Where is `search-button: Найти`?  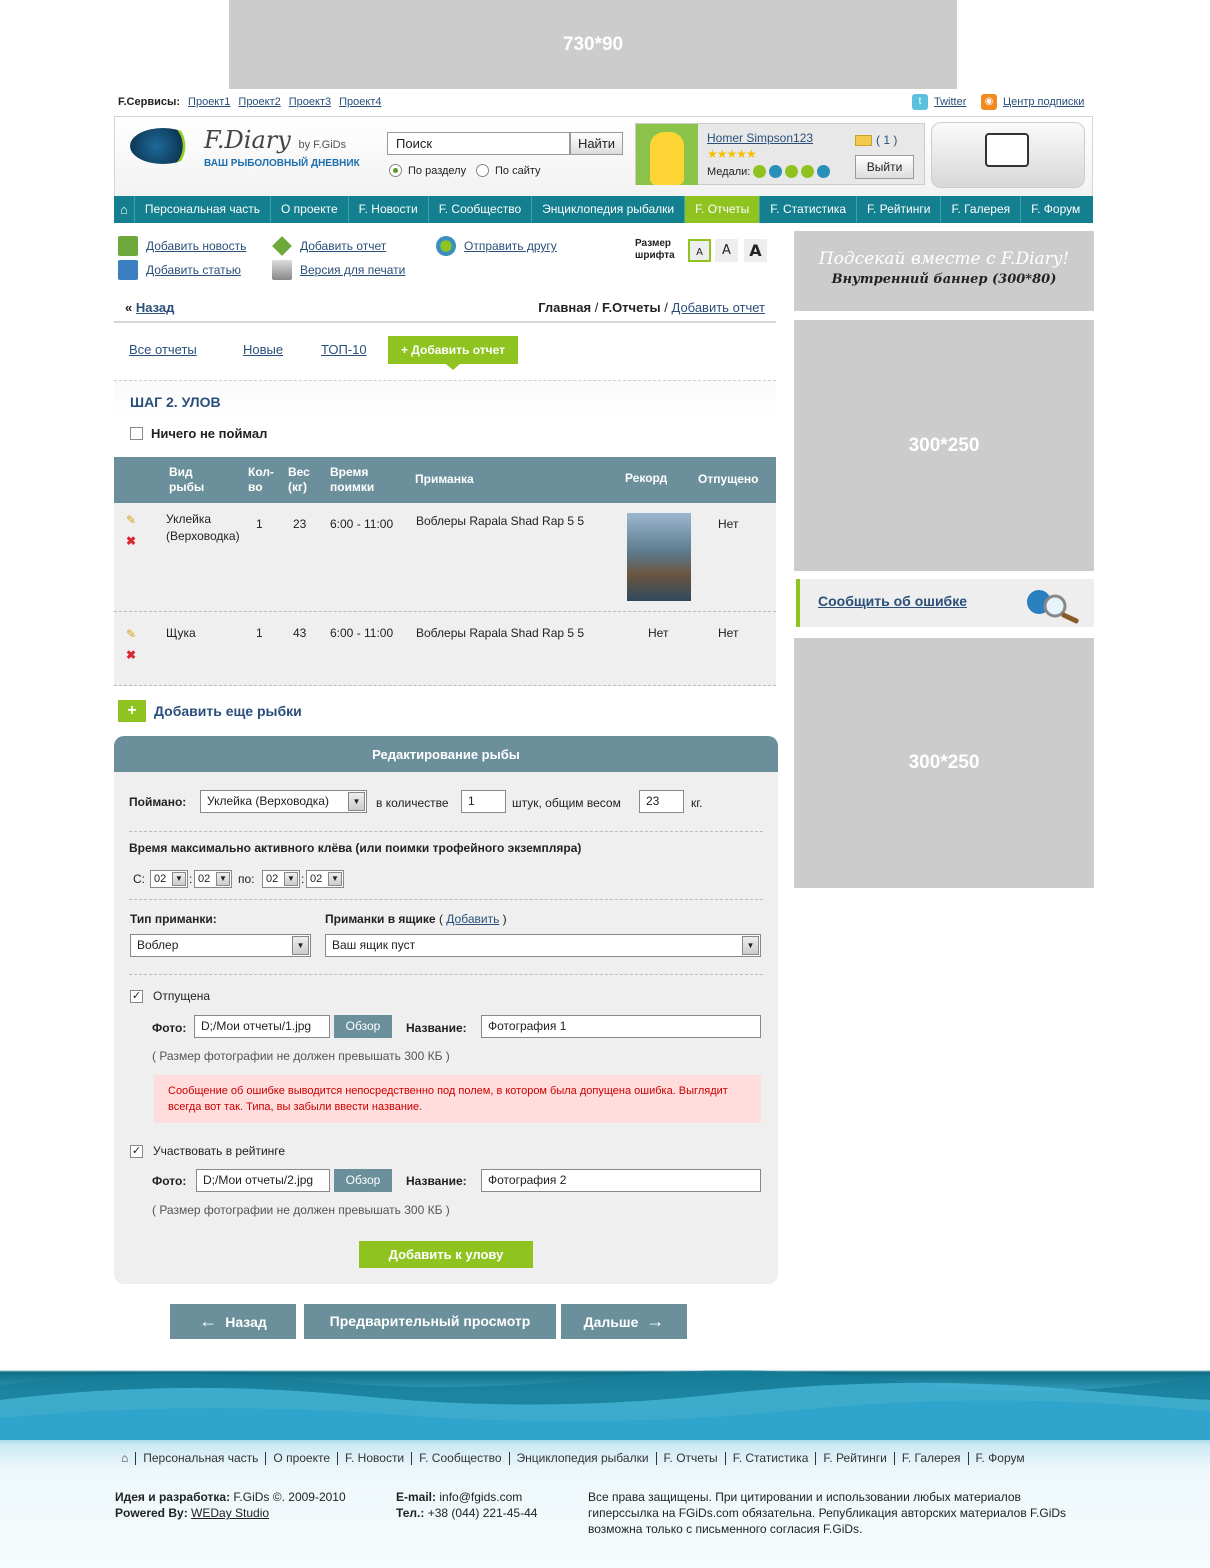
search-button: Найти is located at coordinates (596, 143).